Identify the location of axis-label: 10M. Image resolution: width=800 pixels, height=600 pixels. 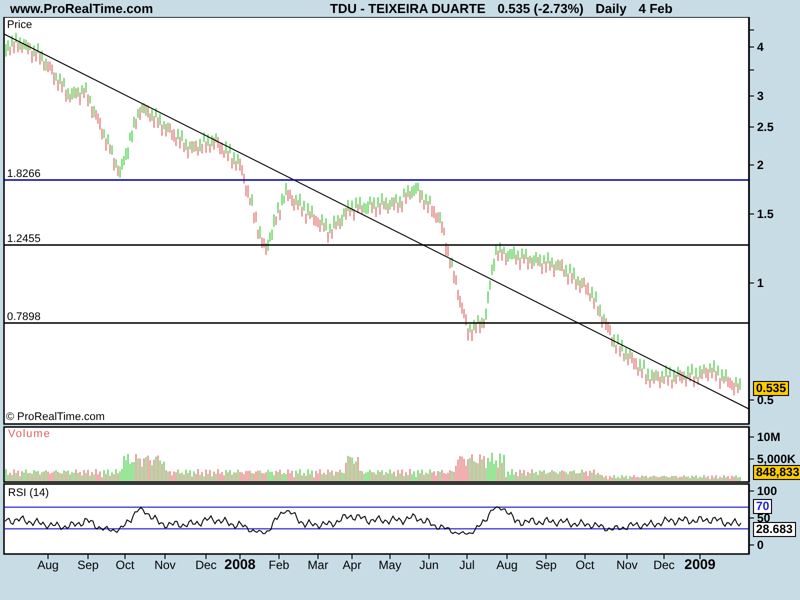
(768, 437).